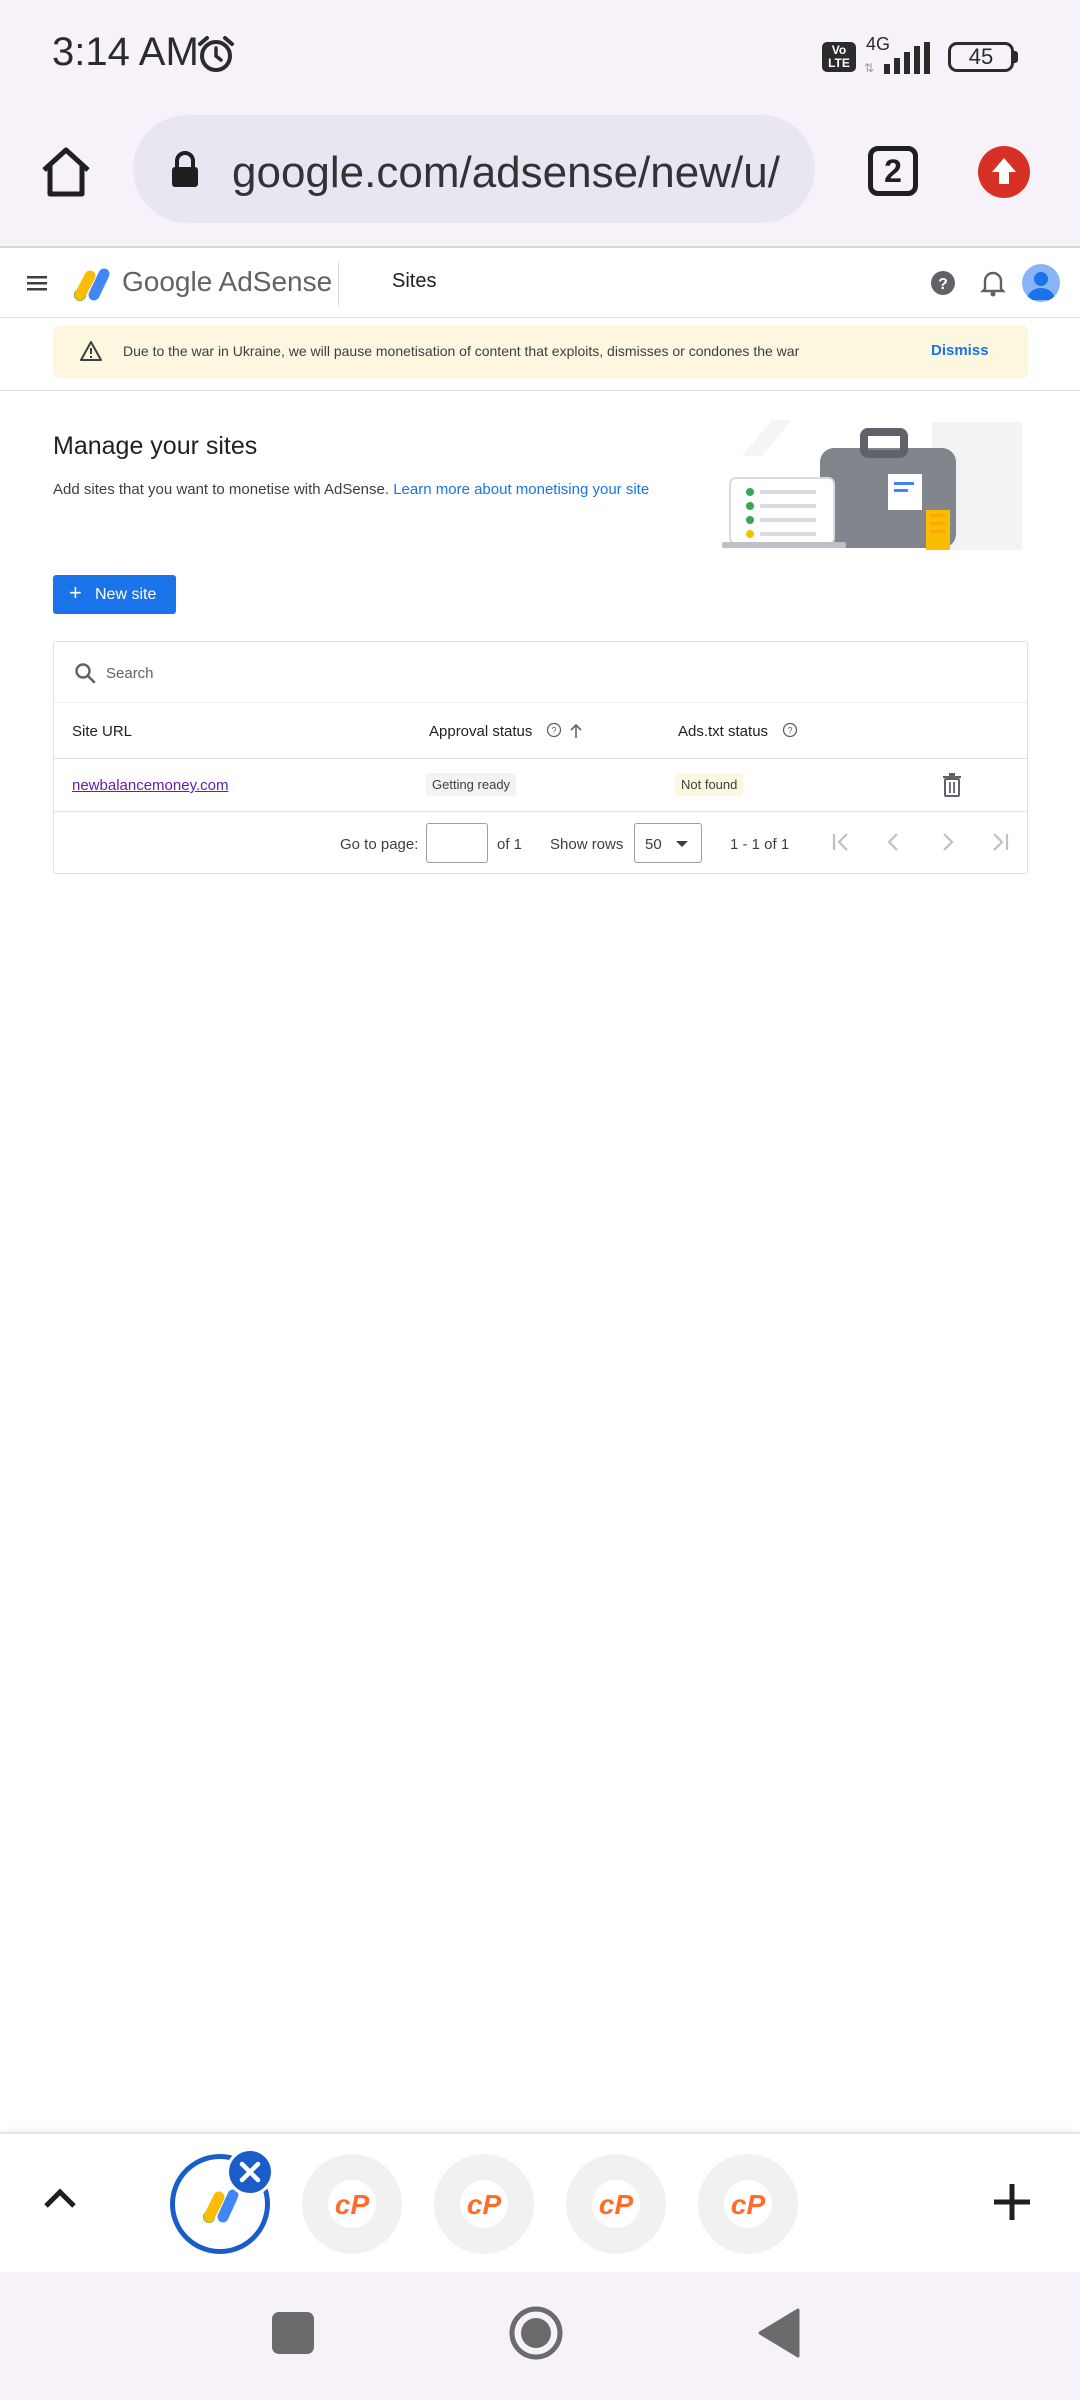  I want to click on signal-icon: ⇅, so click(897, 58).